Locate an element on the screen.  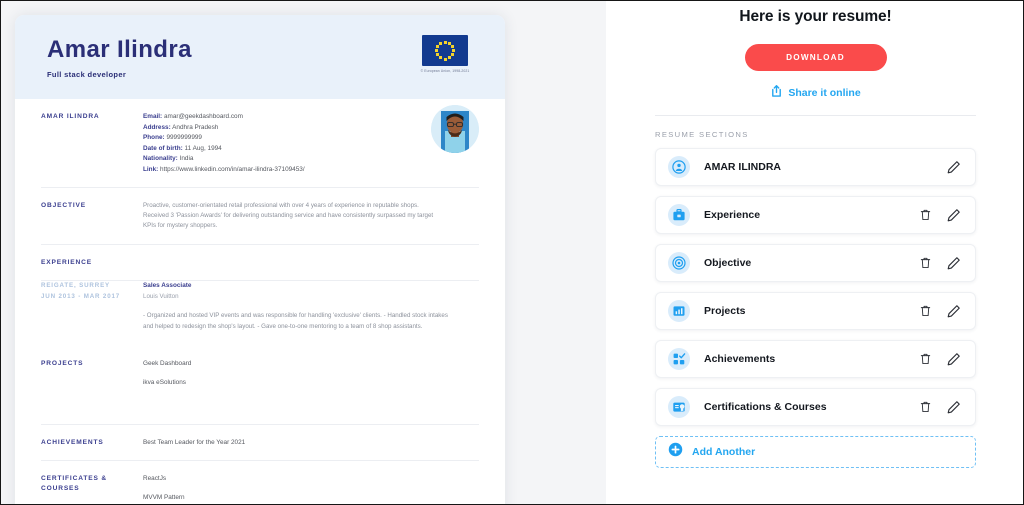
briefcase-icon-badge is located at coordinates (679, 215).